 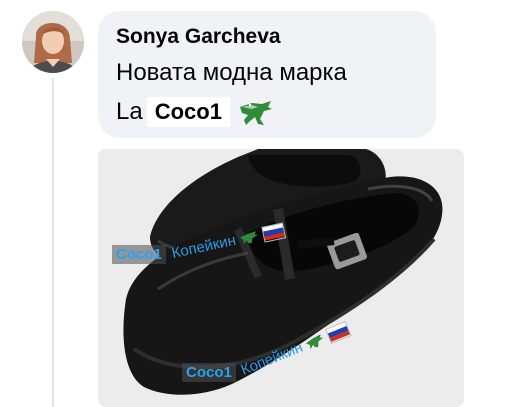 What do you see at coordinates (129, 111) in the screenshot?
I see `comment-text-prefix: La` at bounding box center [129, 111].